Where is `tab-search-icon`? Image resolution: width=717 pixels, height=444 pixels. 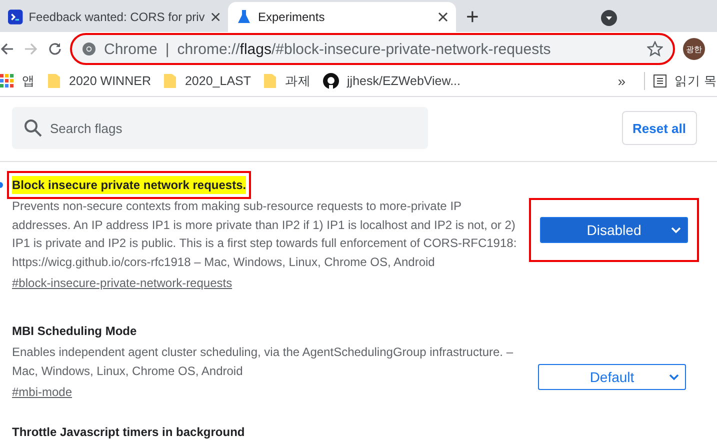 tab-search-icon is located at coordinates (609, 18).